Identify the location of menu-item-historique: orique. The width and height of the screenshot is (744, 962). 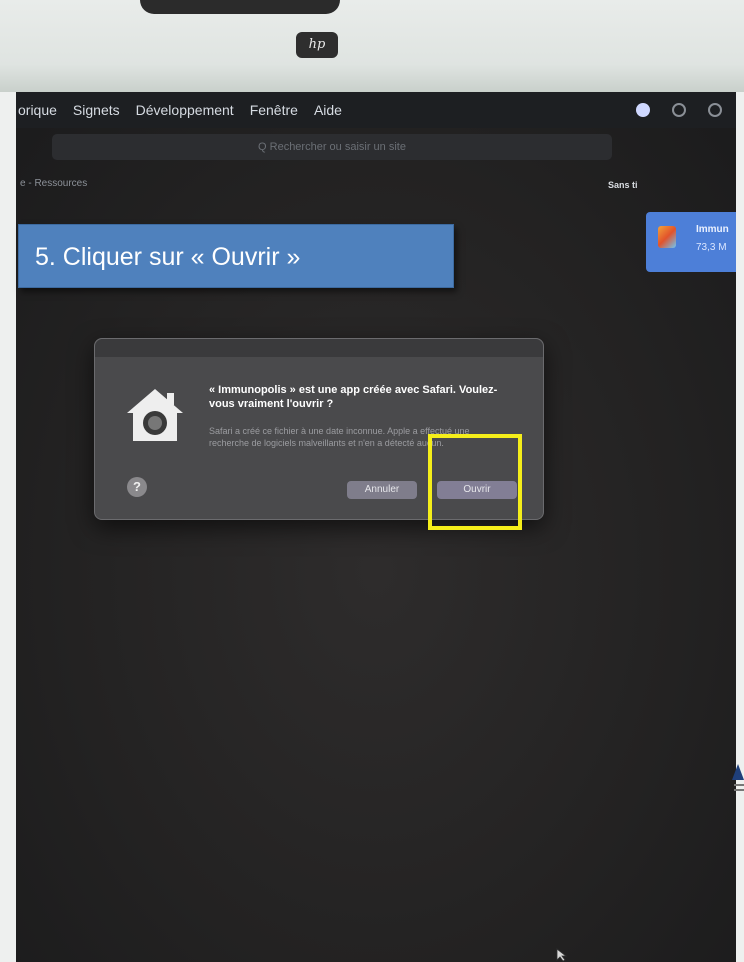
(37, 110).